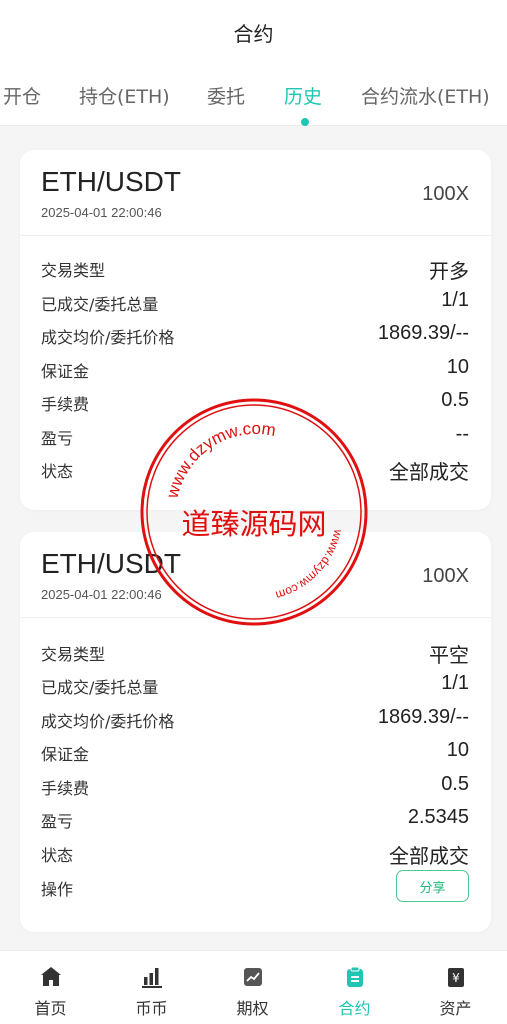 The height and width of the screenshot is (1024, 507). Describe the element at coordinates (305, 122) in the screenshot. I see `active-tab-indicator` at that location.